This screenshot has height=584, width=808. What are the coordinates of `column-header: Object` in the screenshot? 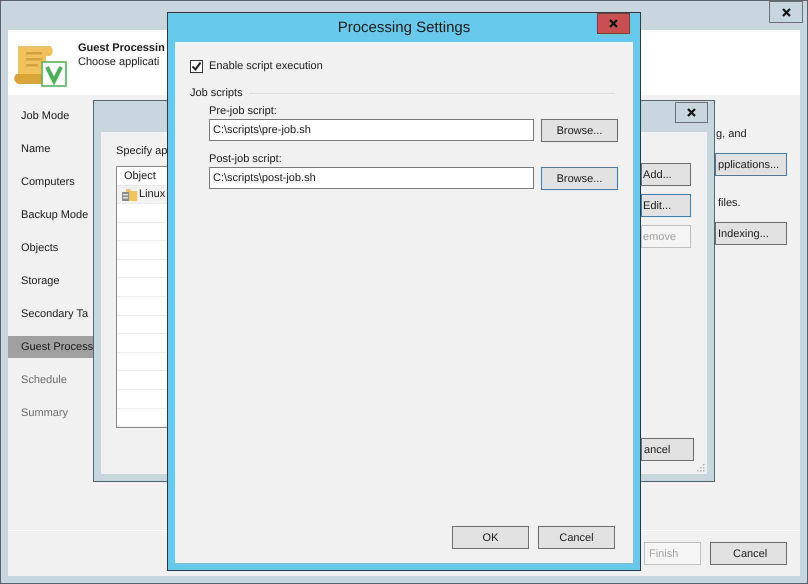 It's located at (140, 176).